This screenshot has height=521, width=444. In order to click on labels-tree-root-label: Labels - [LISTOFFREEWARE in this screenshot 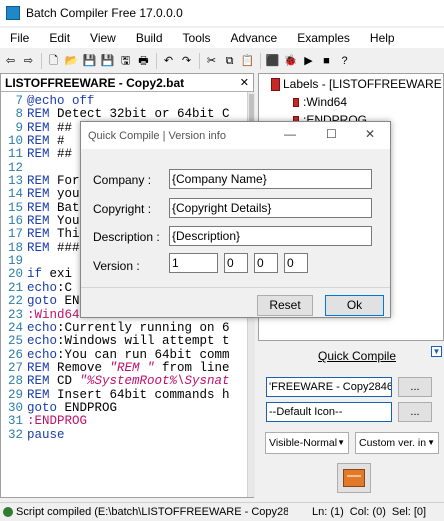, I will do `click(362, 84)`.